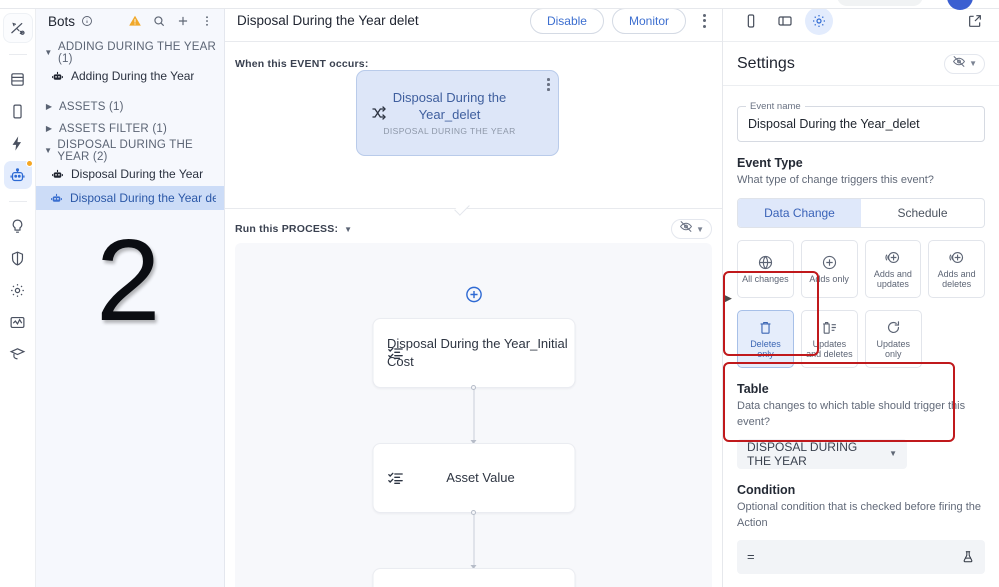 This screenshot has height=587, width=999. Describe the element at coordinates (829, 262) in the screenshot. I see `plus-circle-icon` at that location.